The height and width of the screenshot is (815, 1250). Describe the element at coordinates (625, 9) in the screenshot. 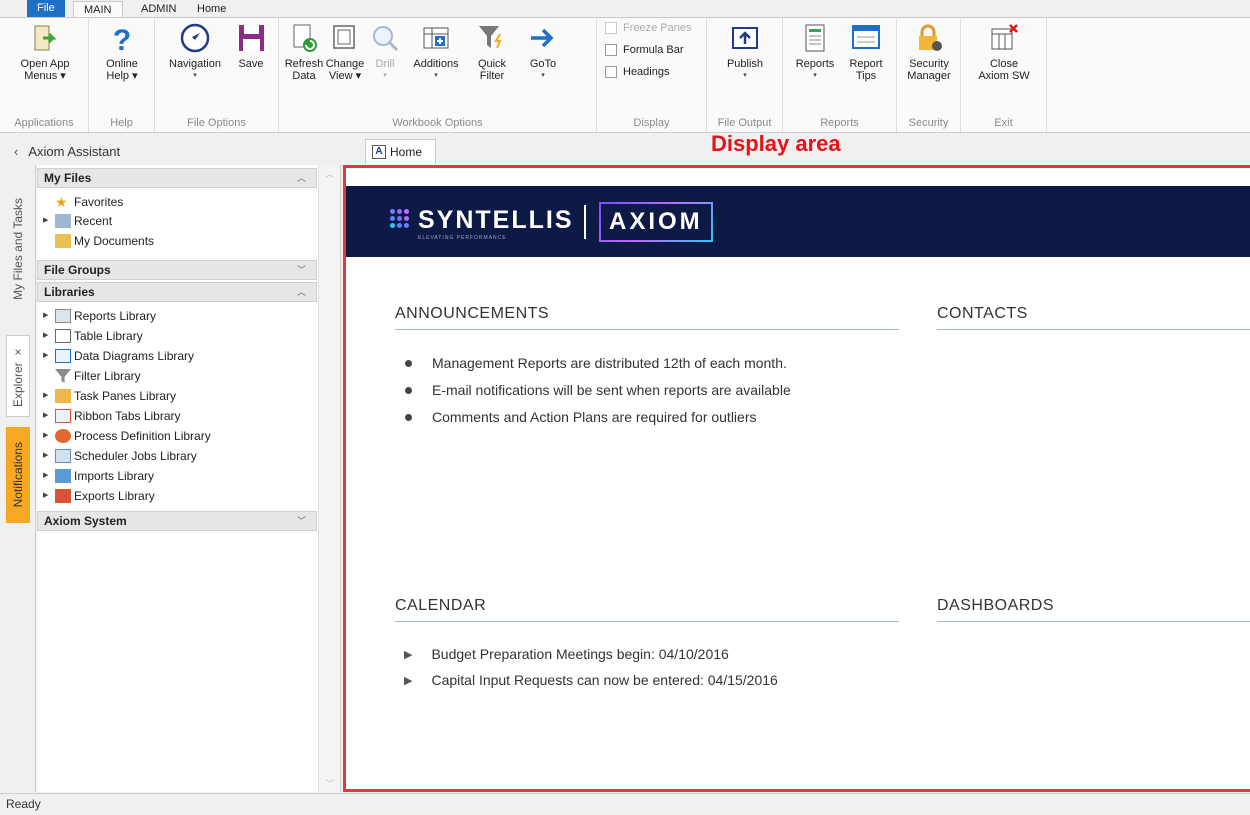

I see `ribbon-tab-row: File MAIN ADMIN Home` at that location.